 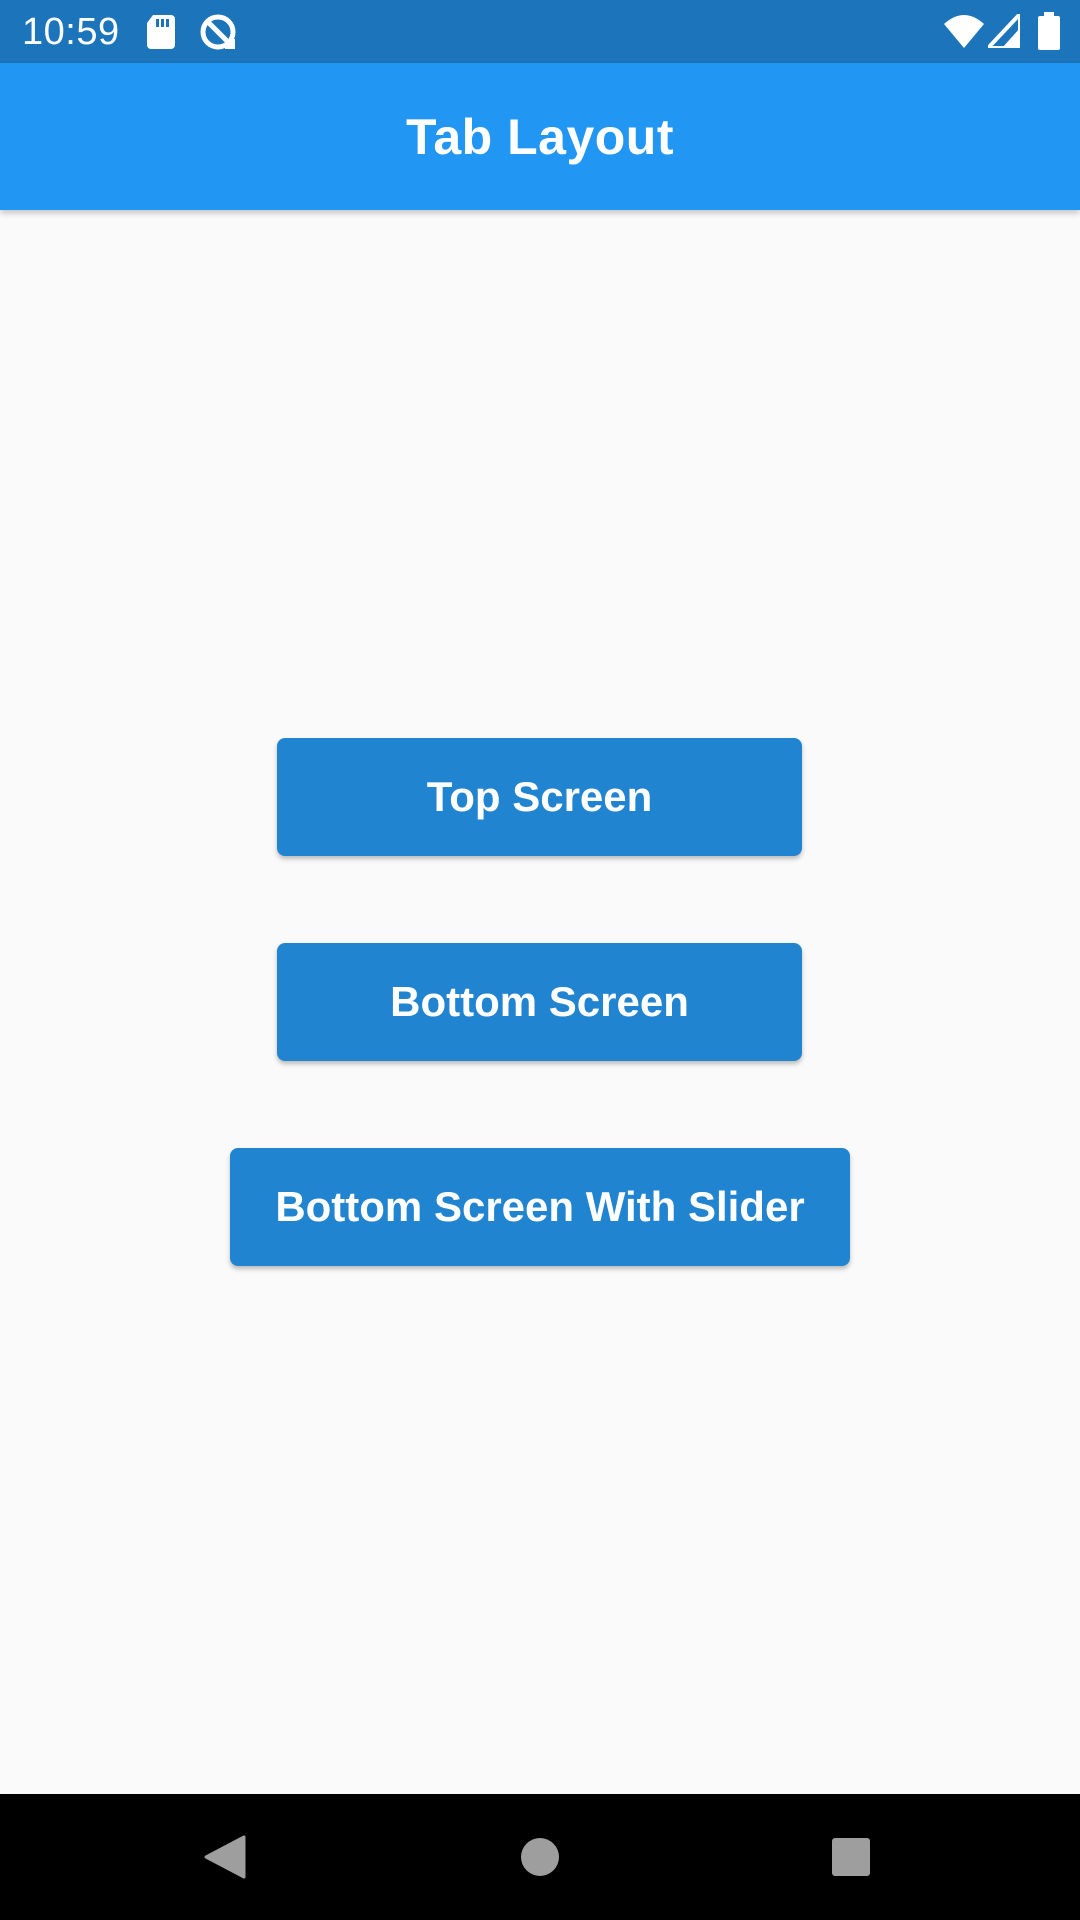 What do you see at coordinates (964, 31) in the screenshot?
I see `wifi-icon` at bounding box center [964, 31].